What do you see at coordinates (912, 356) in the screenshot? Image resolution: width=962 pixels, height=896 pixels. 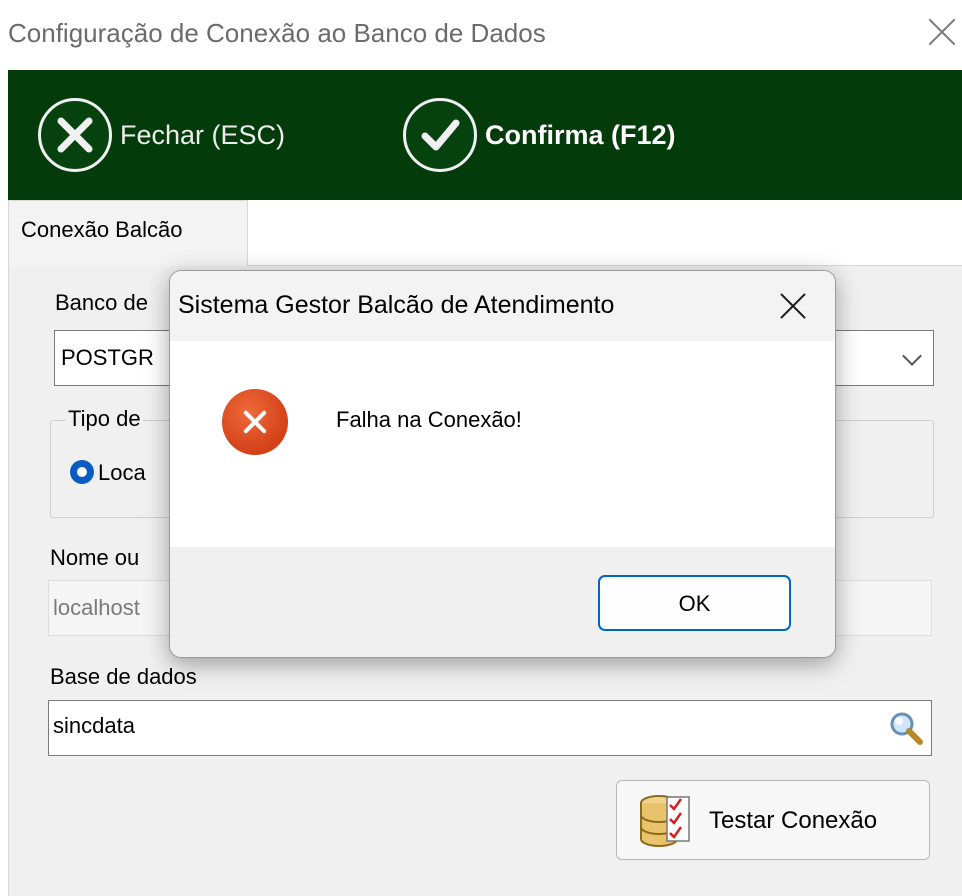 I see `chevron-down-icon` at bounding box center [912, 356].